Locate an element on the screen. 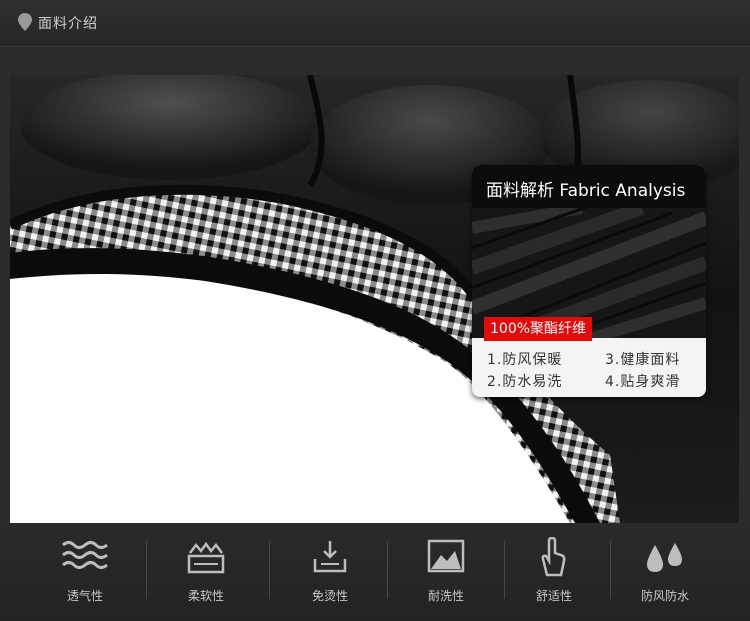 This screenshot has width=750, height=621. water-drops-icon is located at coordinates (664, 557).